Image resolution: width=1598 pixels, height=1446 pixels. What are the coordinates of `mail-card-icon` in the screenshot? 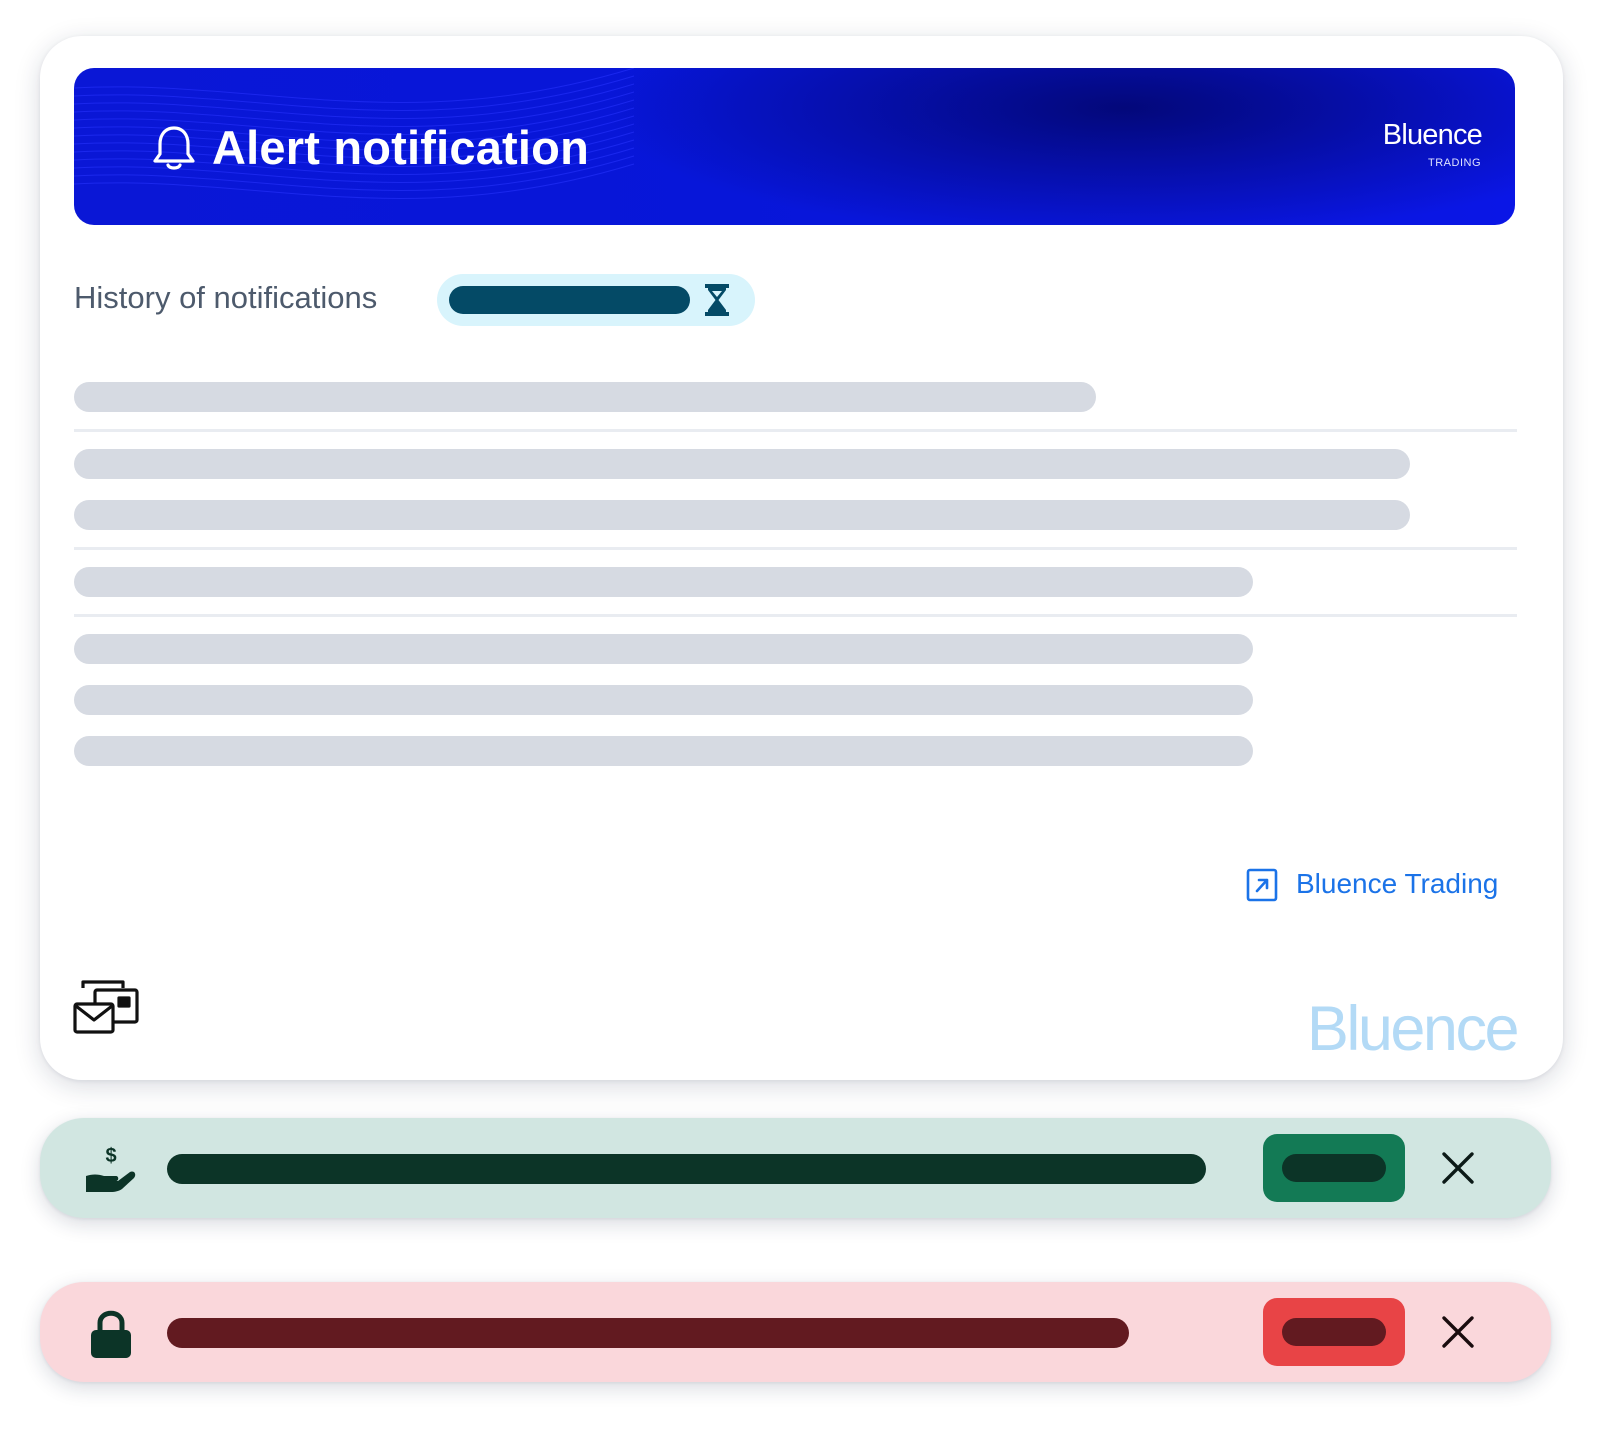 It's located at (106, 1007).